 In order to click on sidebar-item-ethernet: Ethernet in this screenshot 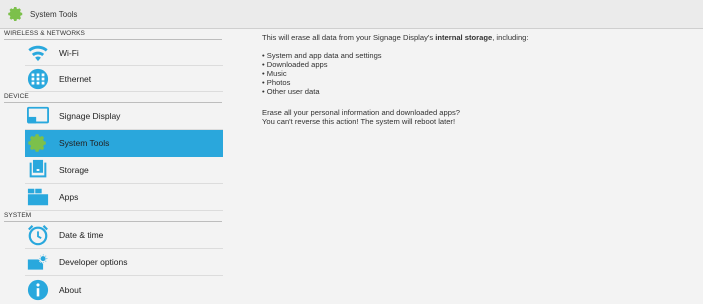, I will do `click(124, 79)`.